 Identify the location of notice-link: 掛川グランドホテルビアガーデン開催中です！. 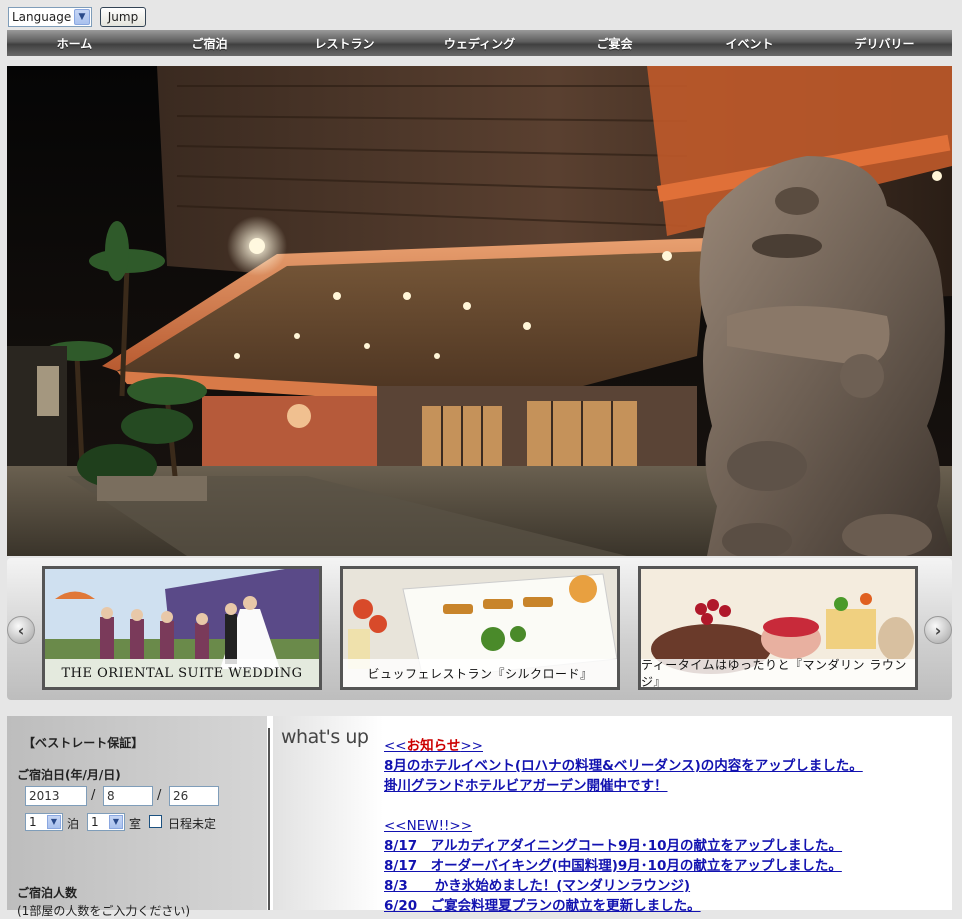
(664, 786).